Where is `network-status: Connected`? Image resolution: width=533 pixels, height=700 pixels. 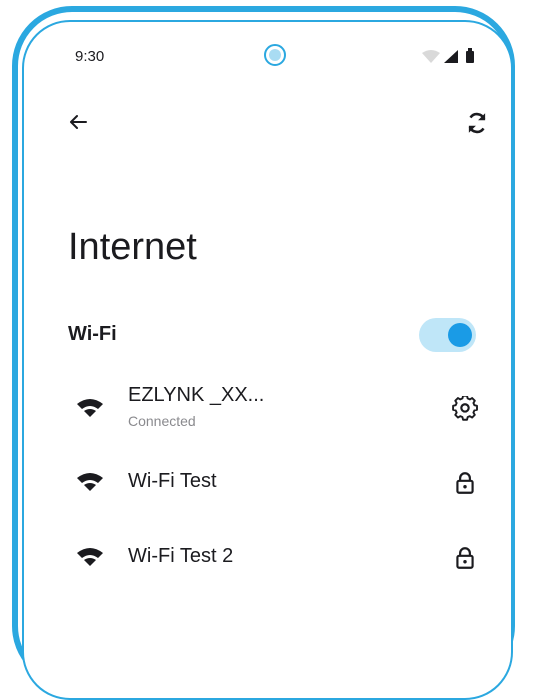
network-status: Connected is located at coordinates (162, 421).